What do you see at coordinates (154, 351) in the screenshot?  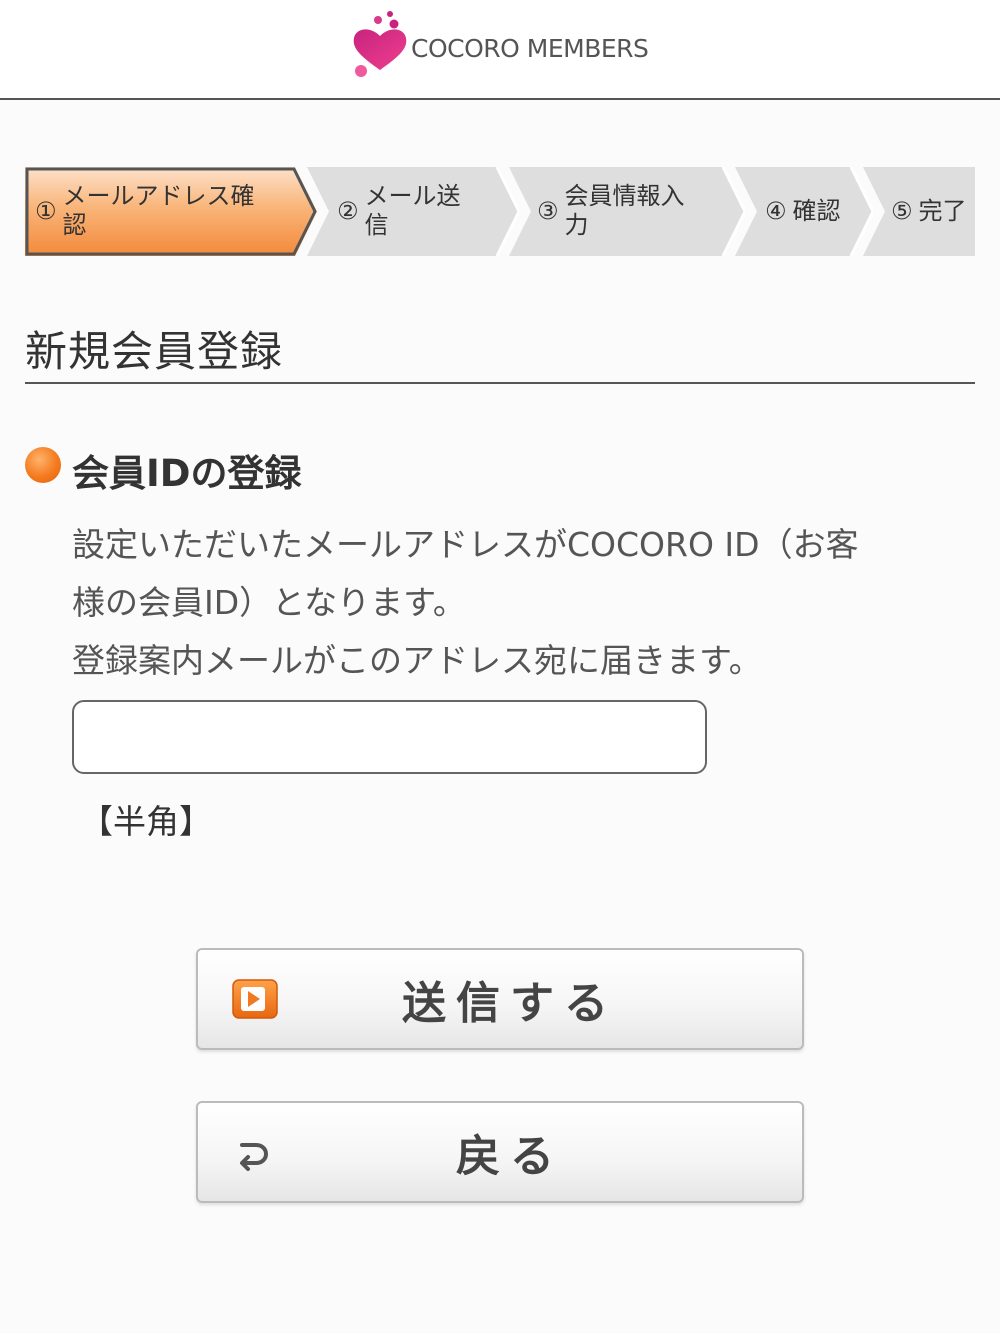 I see `page-title: 新規会員登録` at bounding box center [154, 351].